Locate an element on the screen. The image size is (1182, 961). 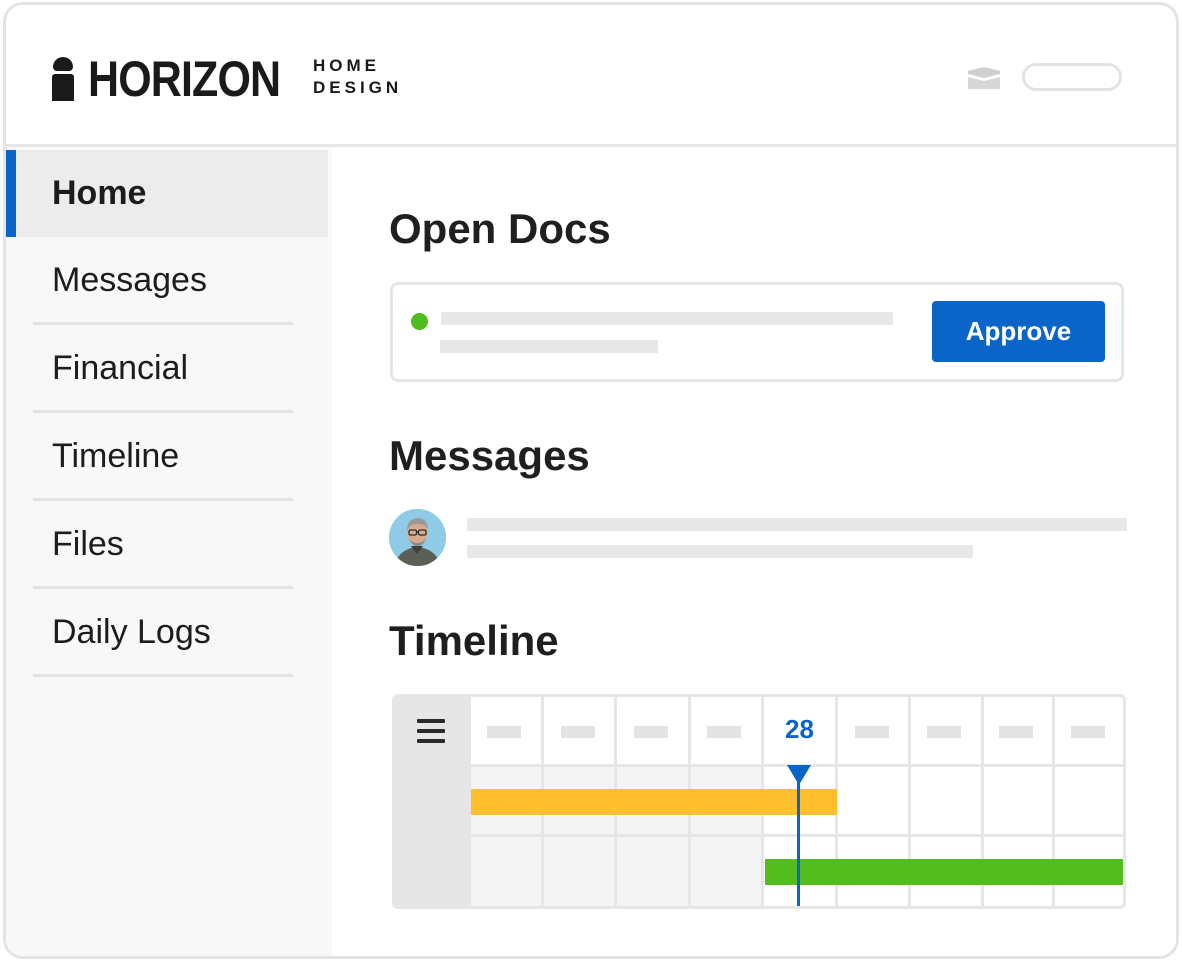
mail-icon is located at coordinates (984, 78).